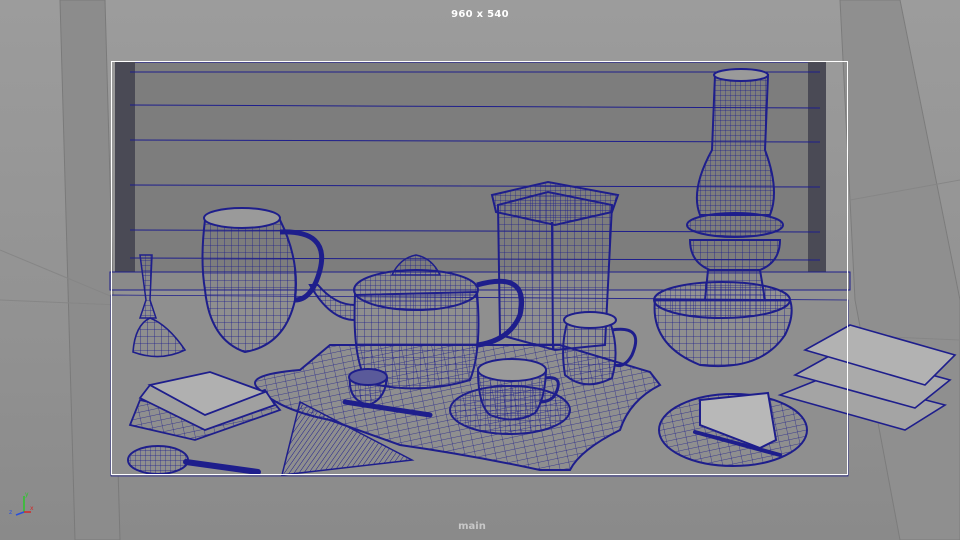 Image resolution: width=960 pixels, height=540 pixels. Describe the element at coordinates (32, 508) in the screenshot. I see `x-axis-label: x` at that location.